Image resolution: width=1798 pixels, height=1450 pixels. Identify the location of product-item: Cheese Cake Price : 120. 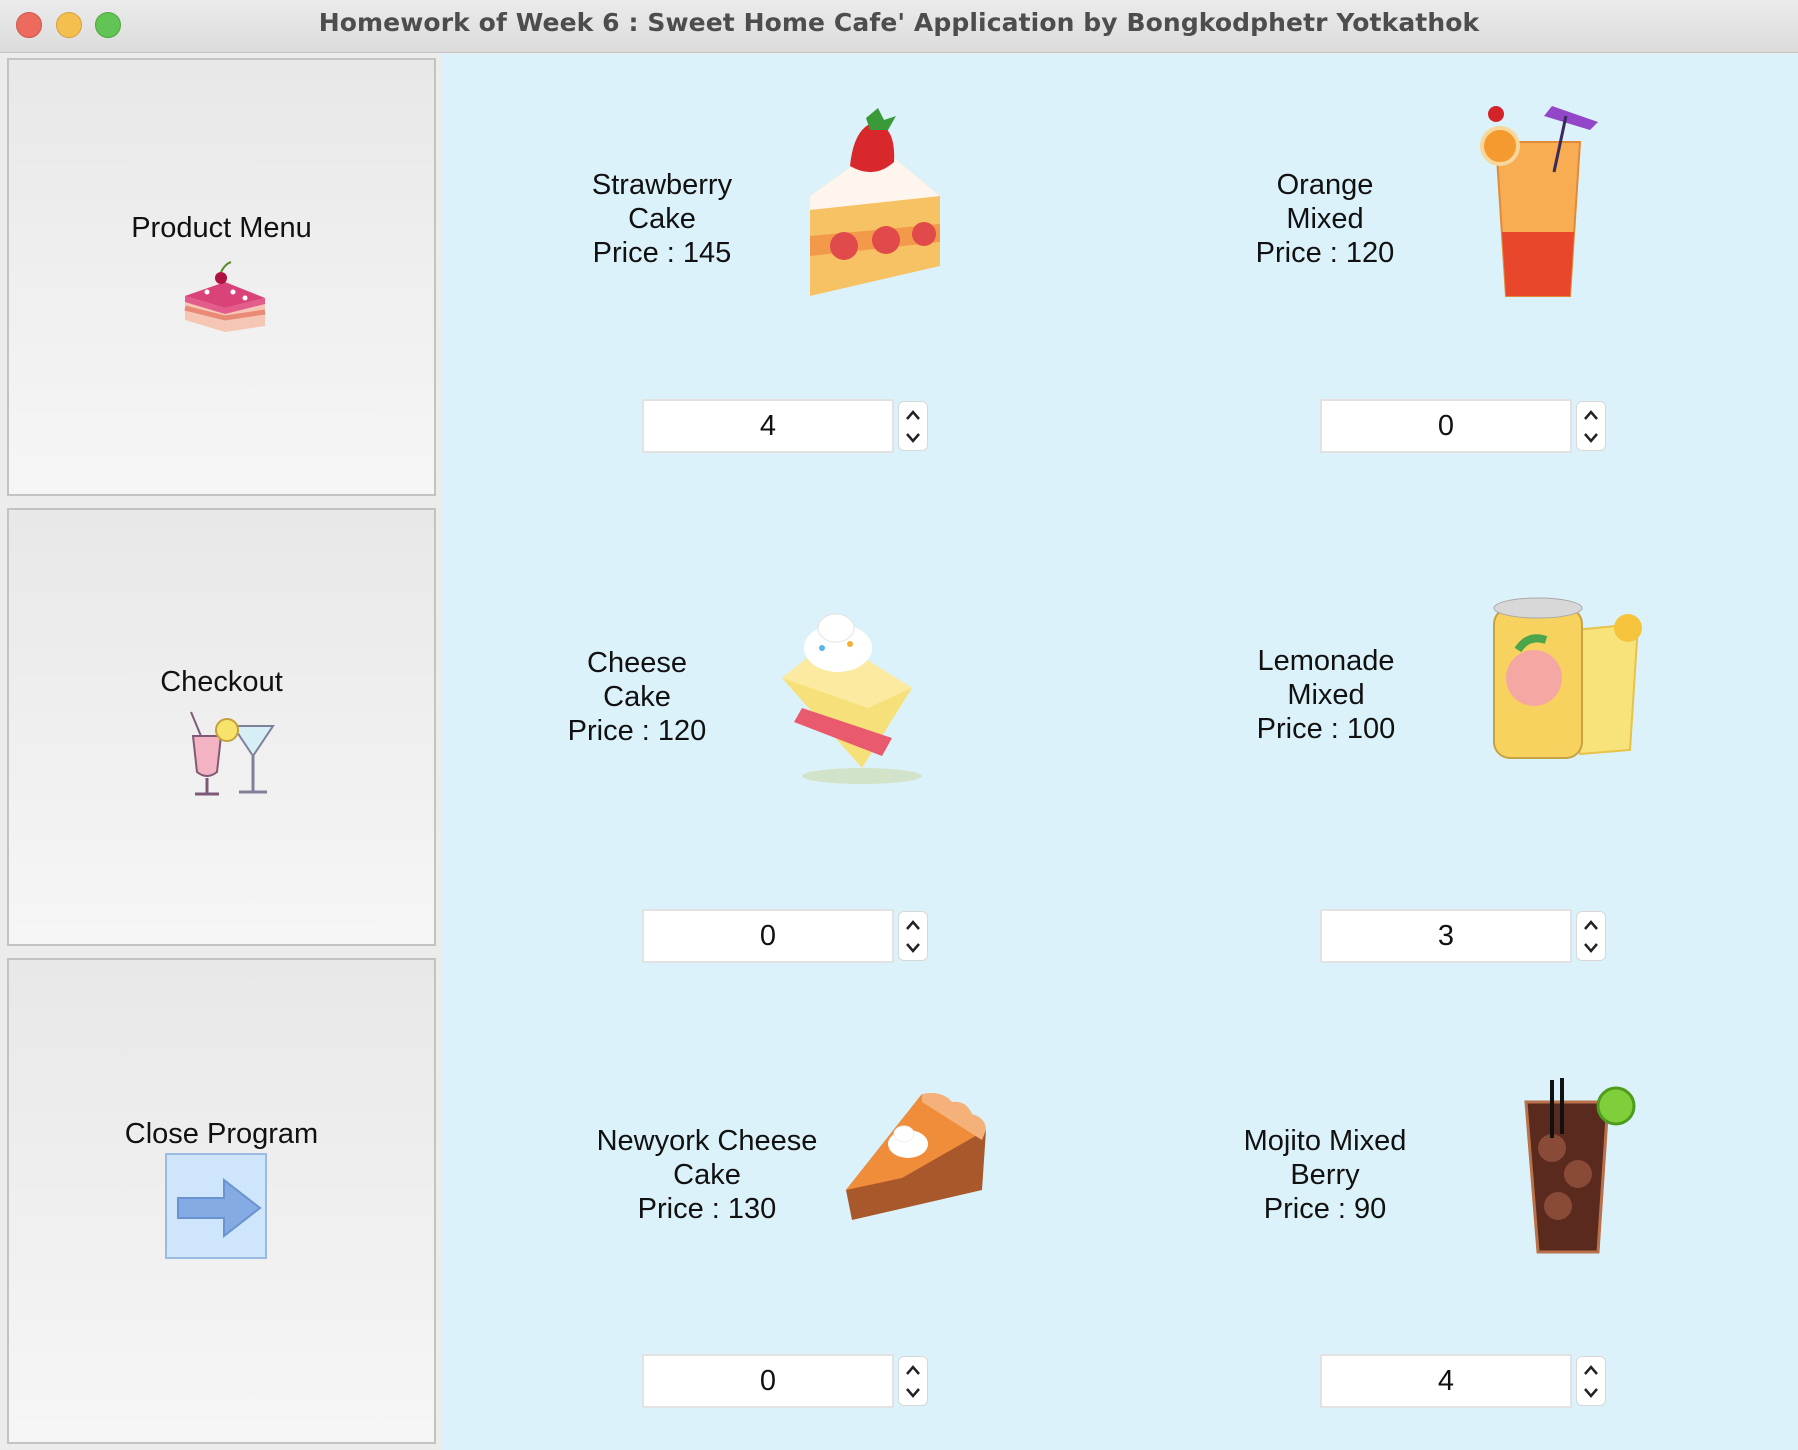
(637, 697).